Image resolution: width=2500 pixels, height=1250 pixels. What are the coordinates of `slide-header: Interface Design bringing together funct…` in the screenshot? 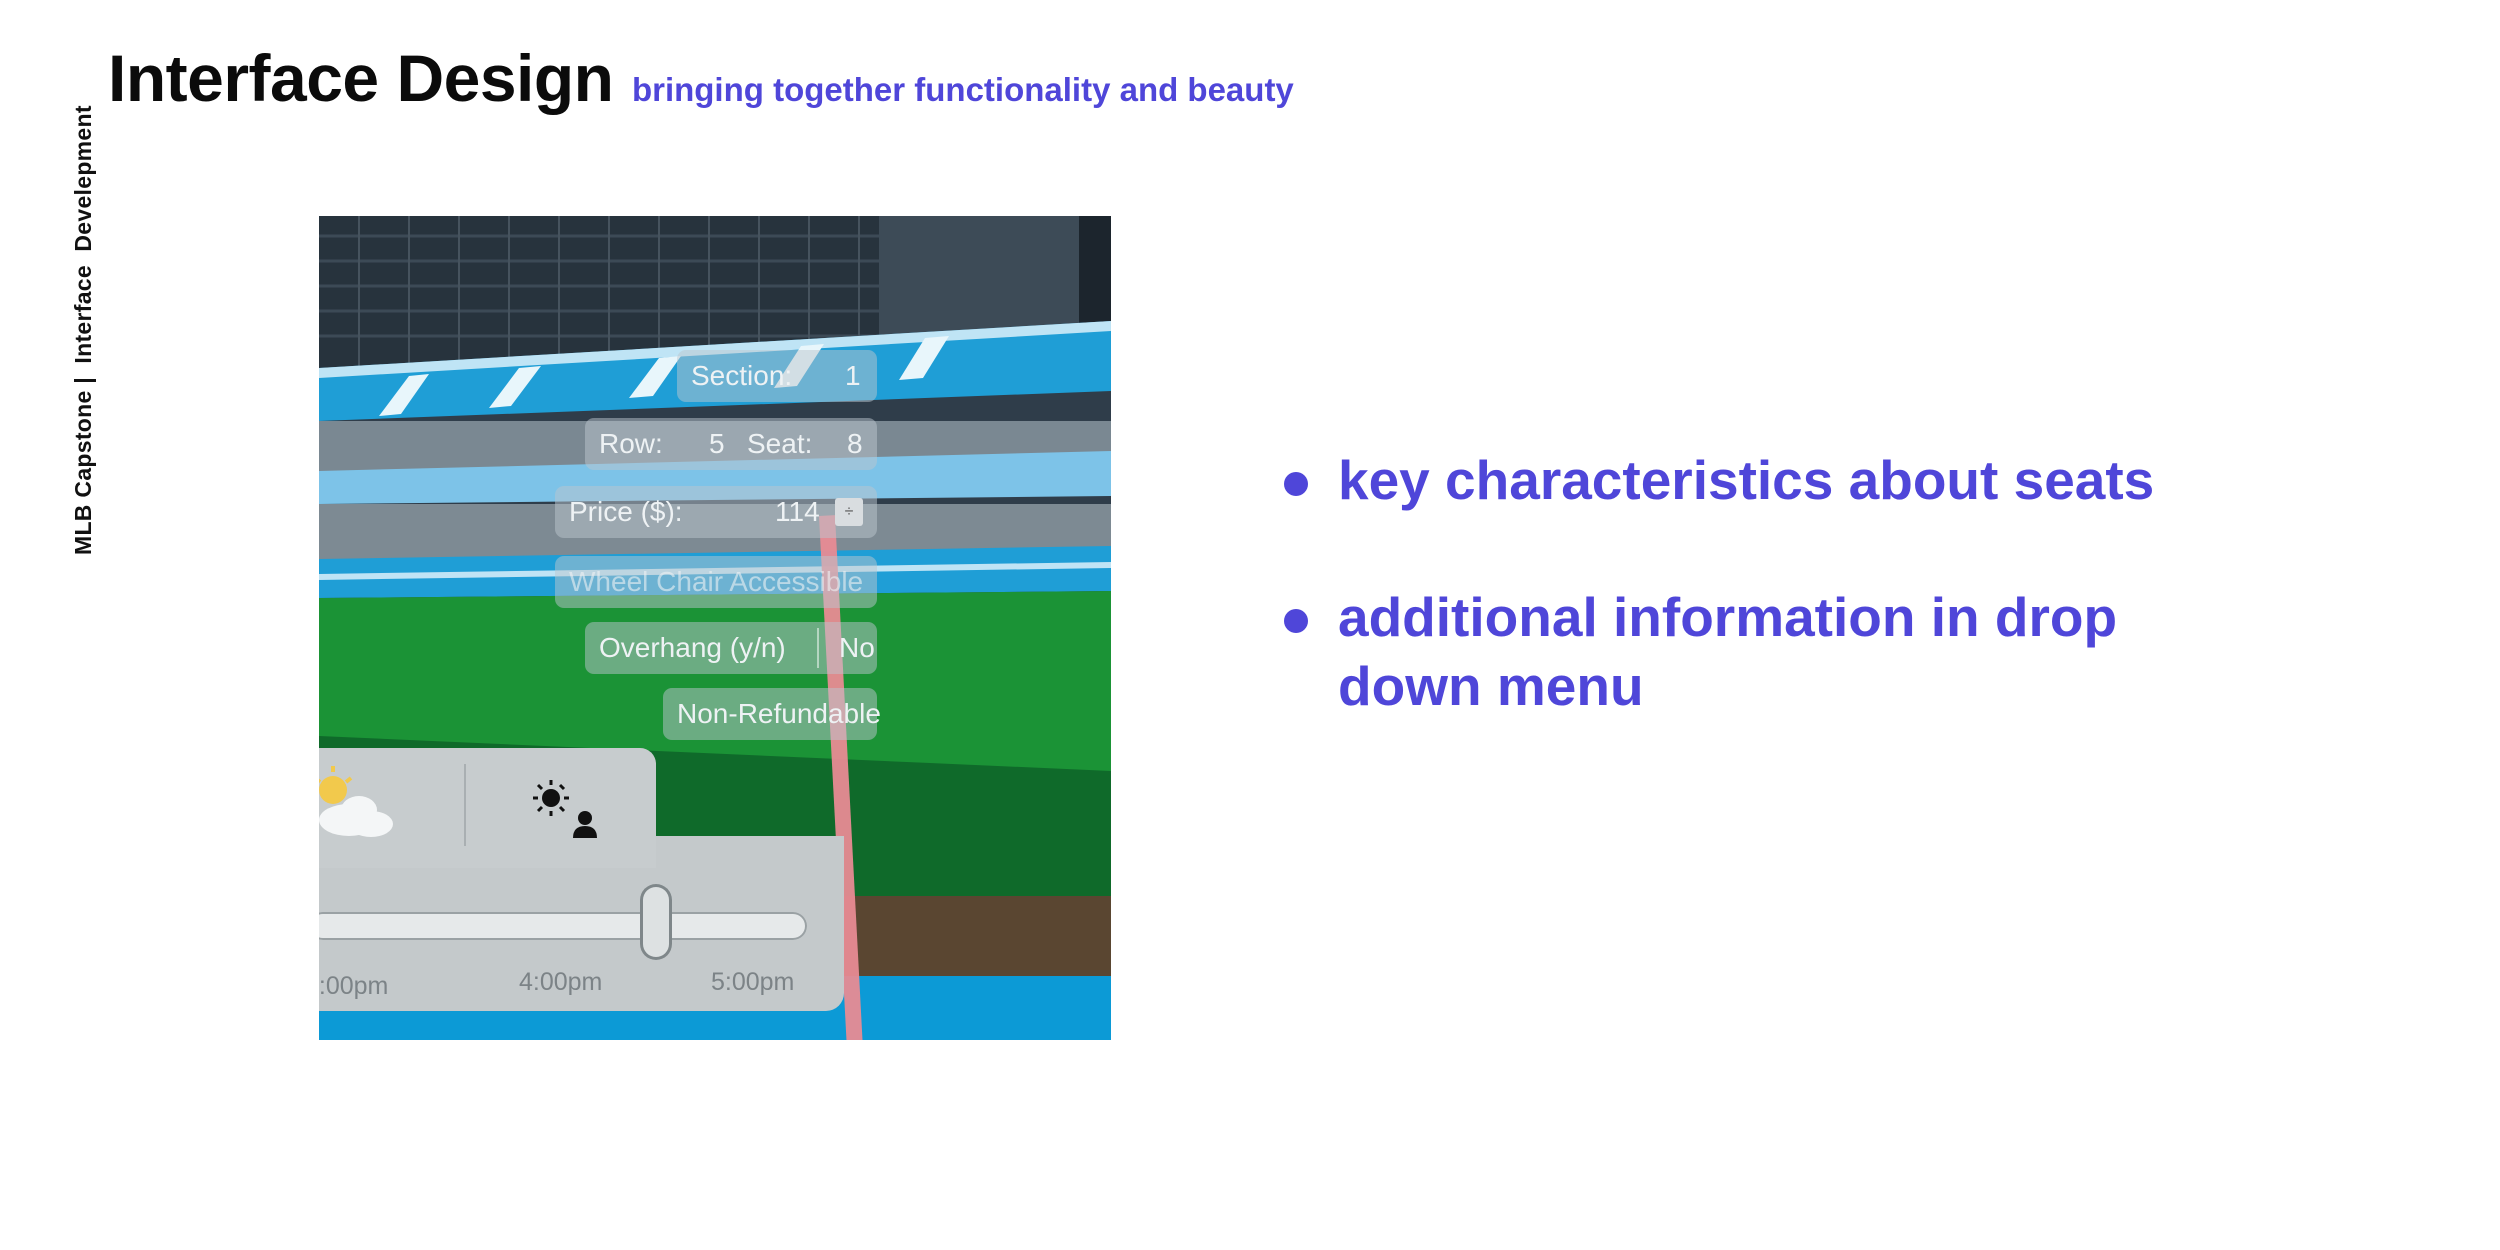 It's located at (701, 78).